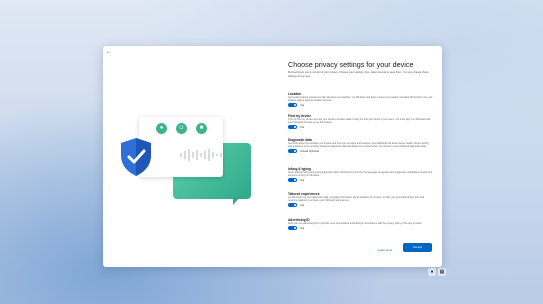  Describe the element at coordinates (385, 250) in the screenshot. I see `learn-more-link: Learn more` at that location.